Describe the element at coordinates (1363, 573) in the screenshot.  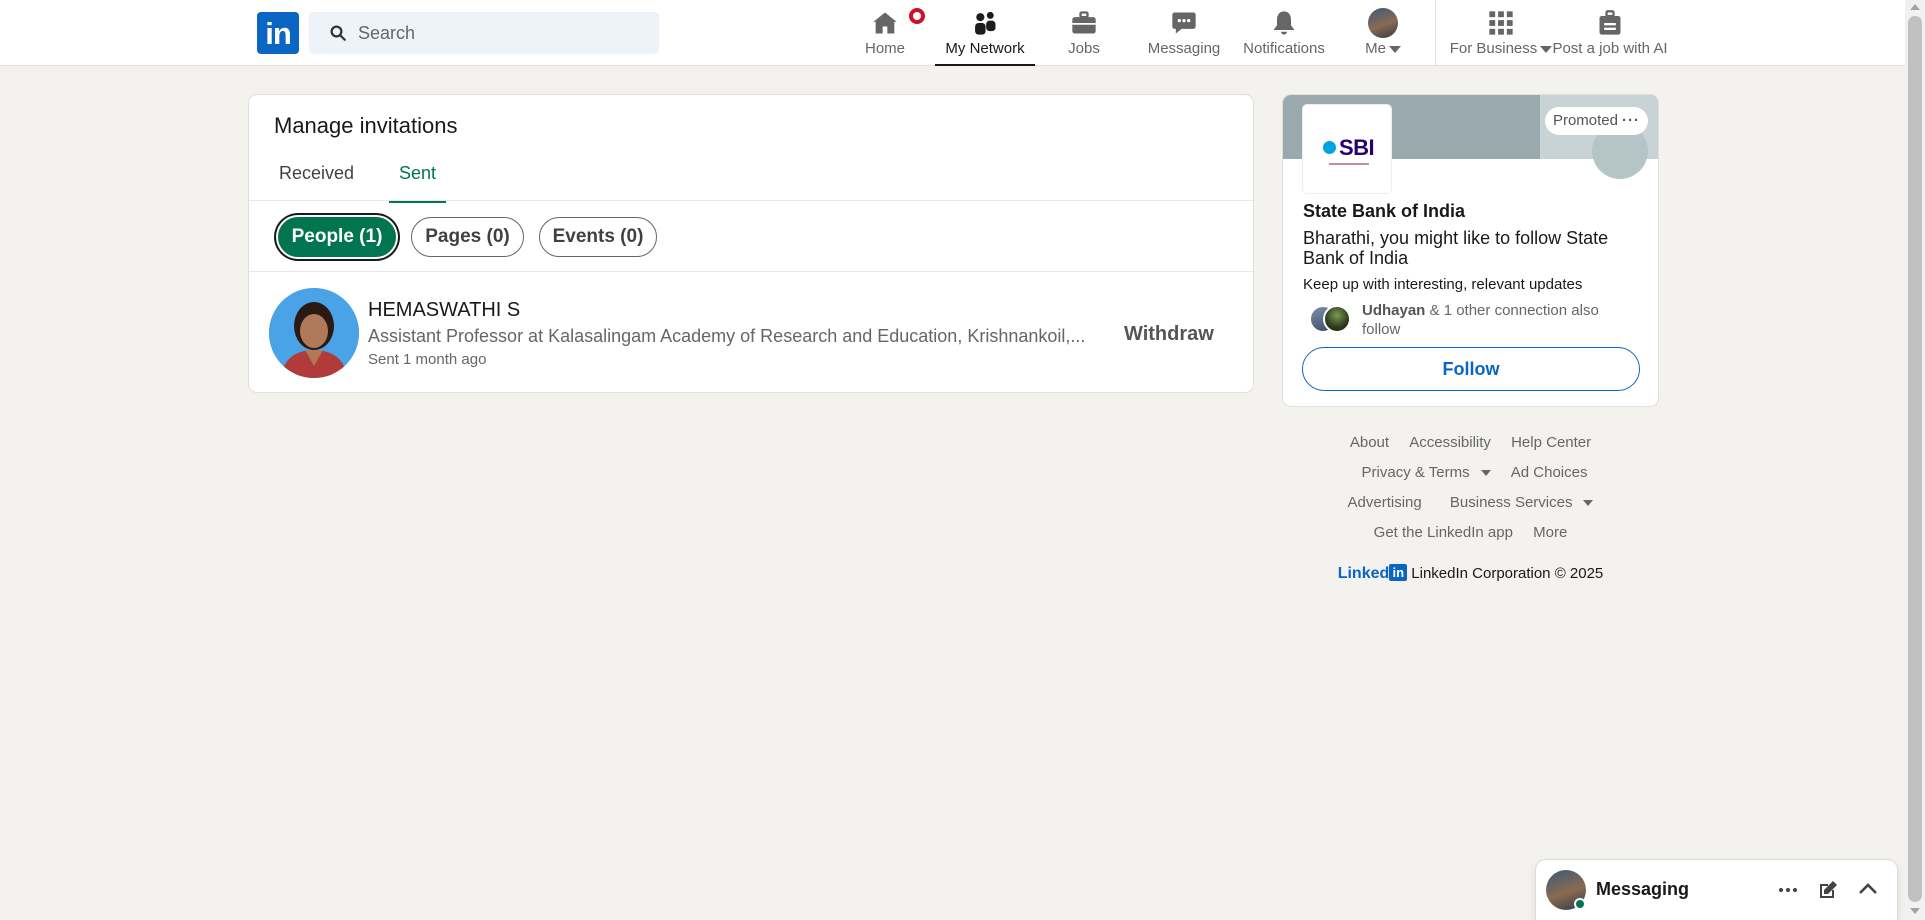
I see `linkedin-wordmark: Linked` at that location.